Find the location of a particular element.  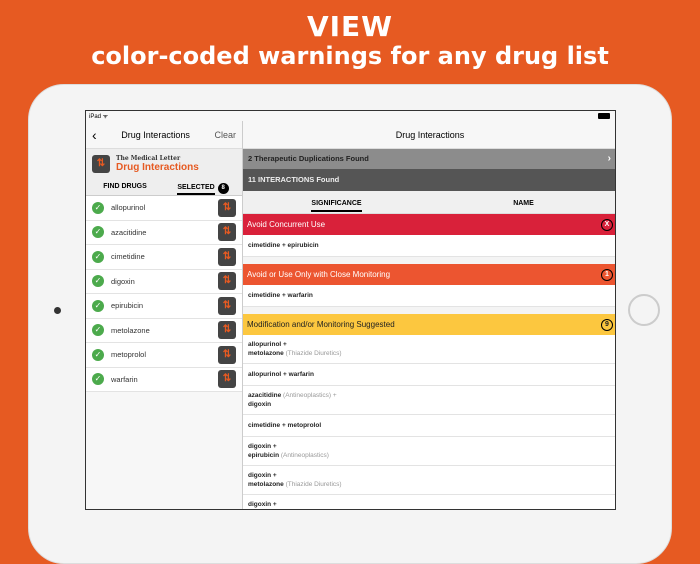

tab-significance: SIGNIFICANCE is located at coordinates (336, 202).